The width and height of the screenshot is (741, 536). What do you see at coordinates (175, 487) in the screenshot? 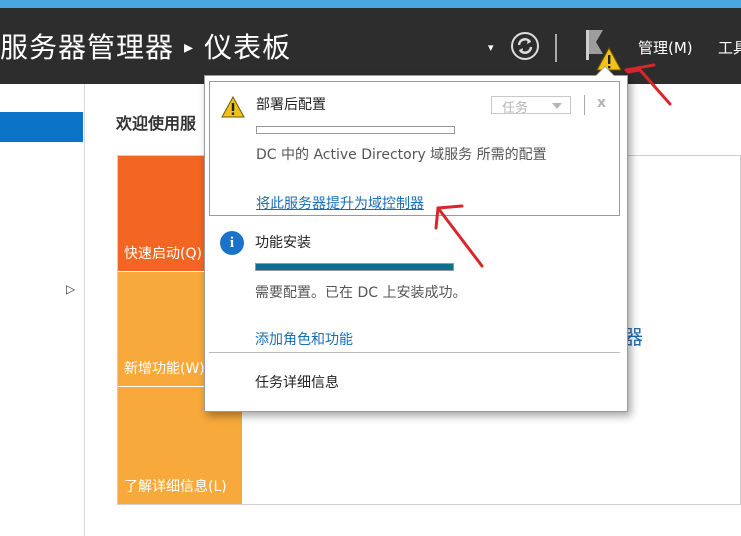
I see `tile-label: 了解详细信息(L)` at bounding box center [175, 487].